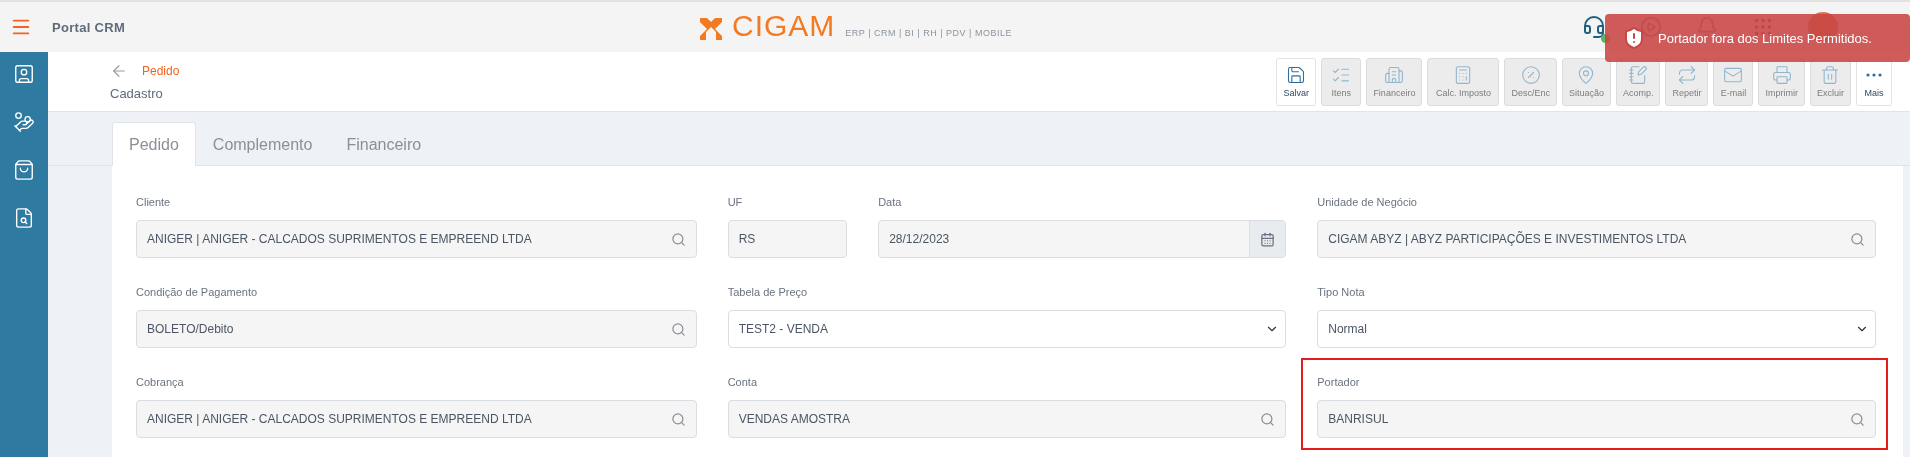  I want to click on toolbar-button: Salvar, so click(1296, 81).